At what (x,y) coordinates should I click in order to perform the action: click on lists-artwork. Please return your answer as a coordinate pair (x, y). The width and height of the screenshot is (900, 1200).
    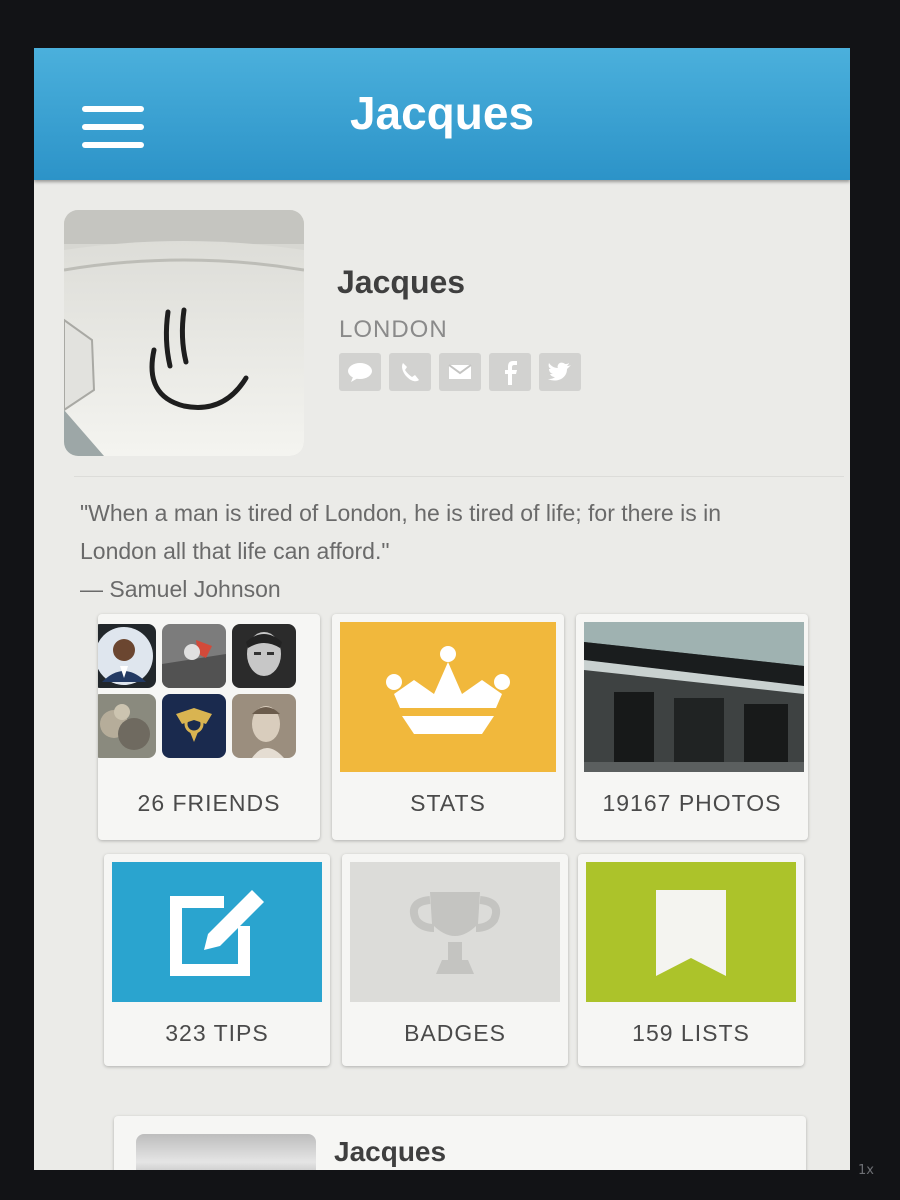
    Looking at the image, I should click on (691, 932).